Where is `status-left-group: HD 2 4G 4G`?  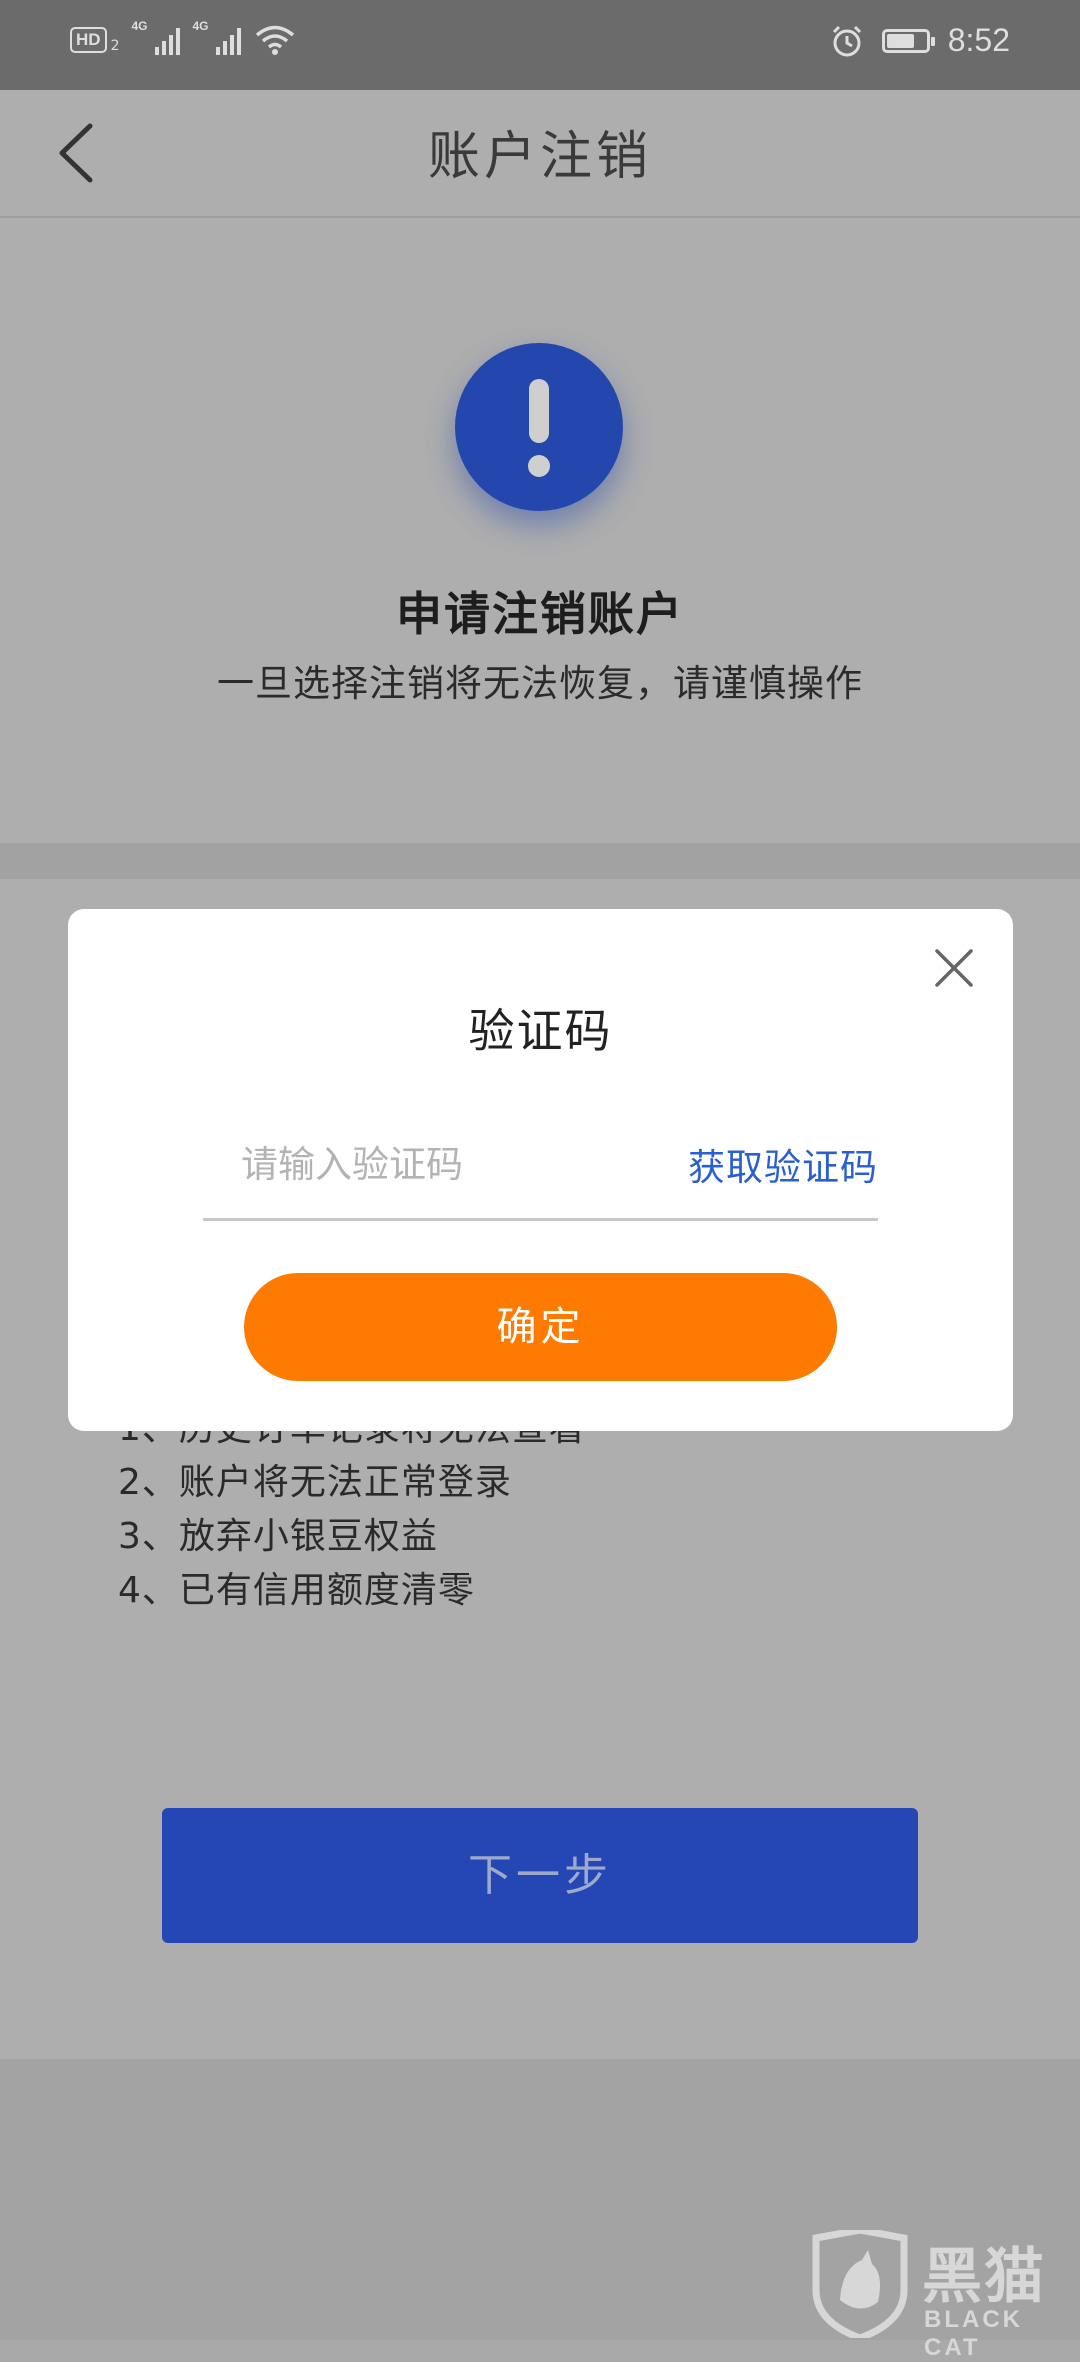
status-left-group: HD 2 4G 4G is located at coordinates (182, 37).